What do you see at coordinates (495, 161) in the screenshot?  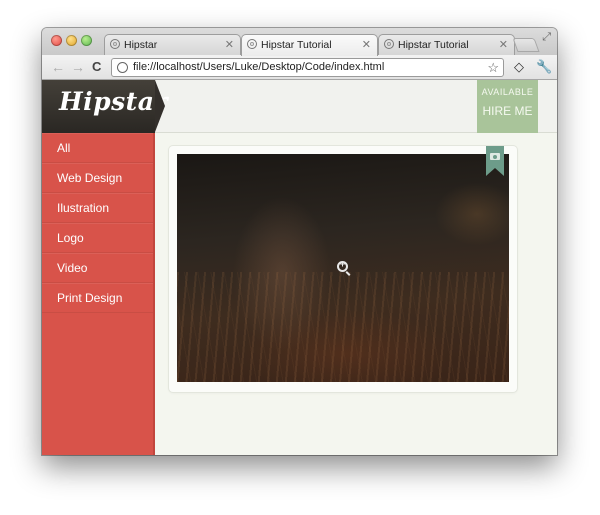 I see `photography-ribbon` at bounding box center [495, 161].